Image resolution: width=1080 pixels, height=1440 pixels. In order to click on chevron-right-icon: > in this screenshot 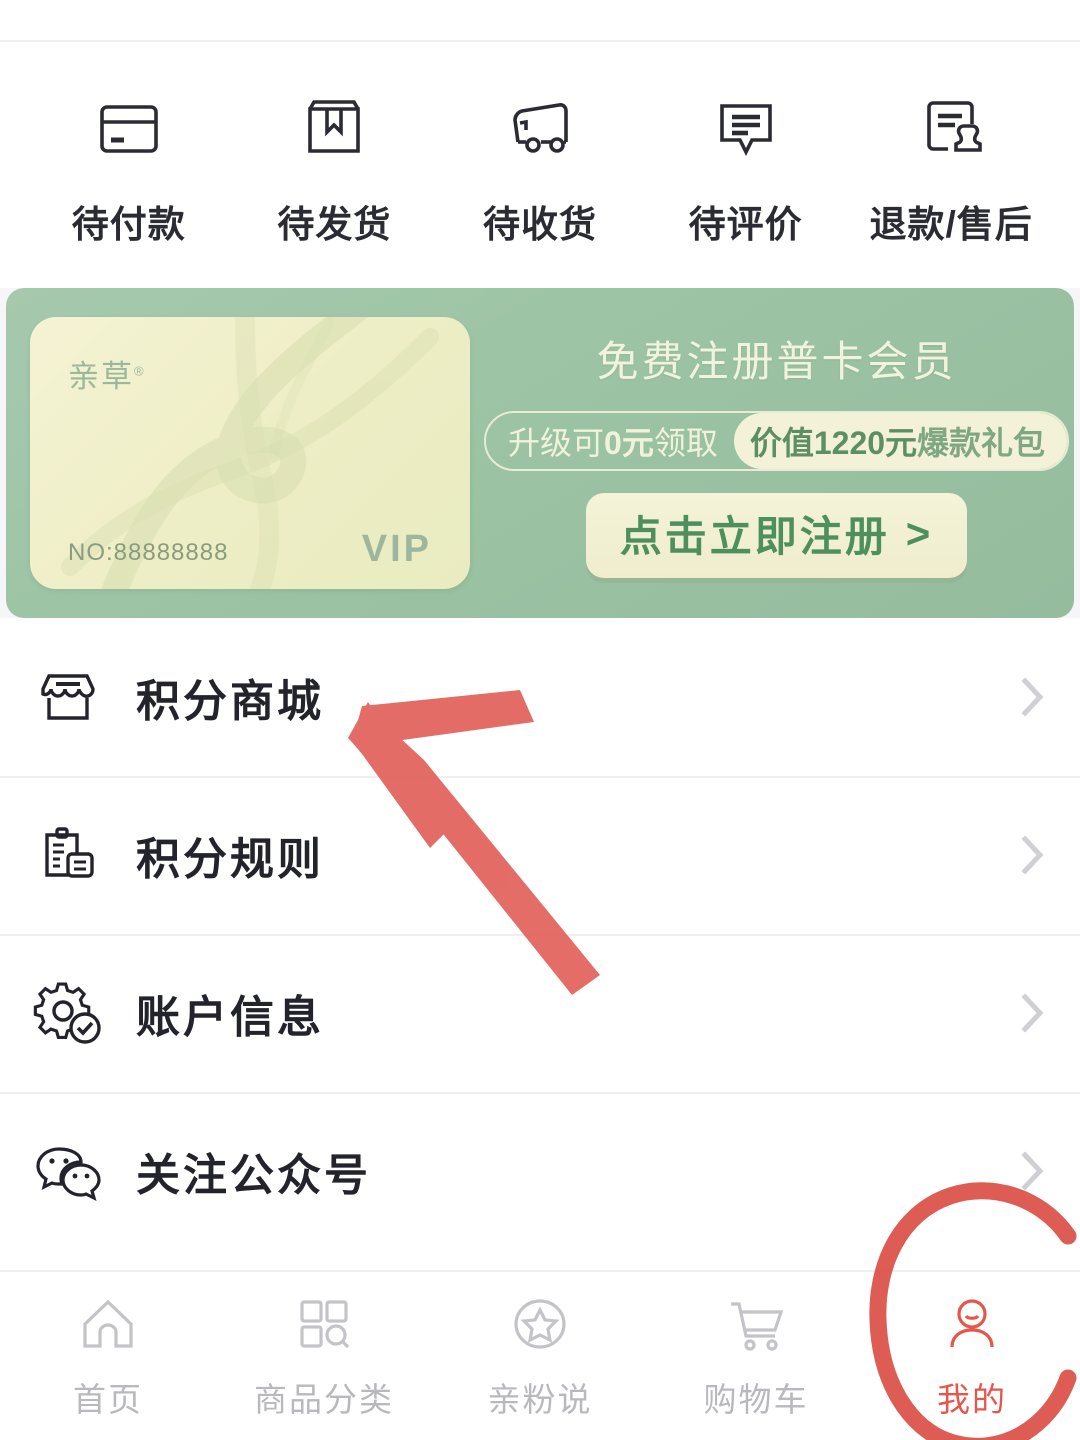, I will do `click(919, 533)`.